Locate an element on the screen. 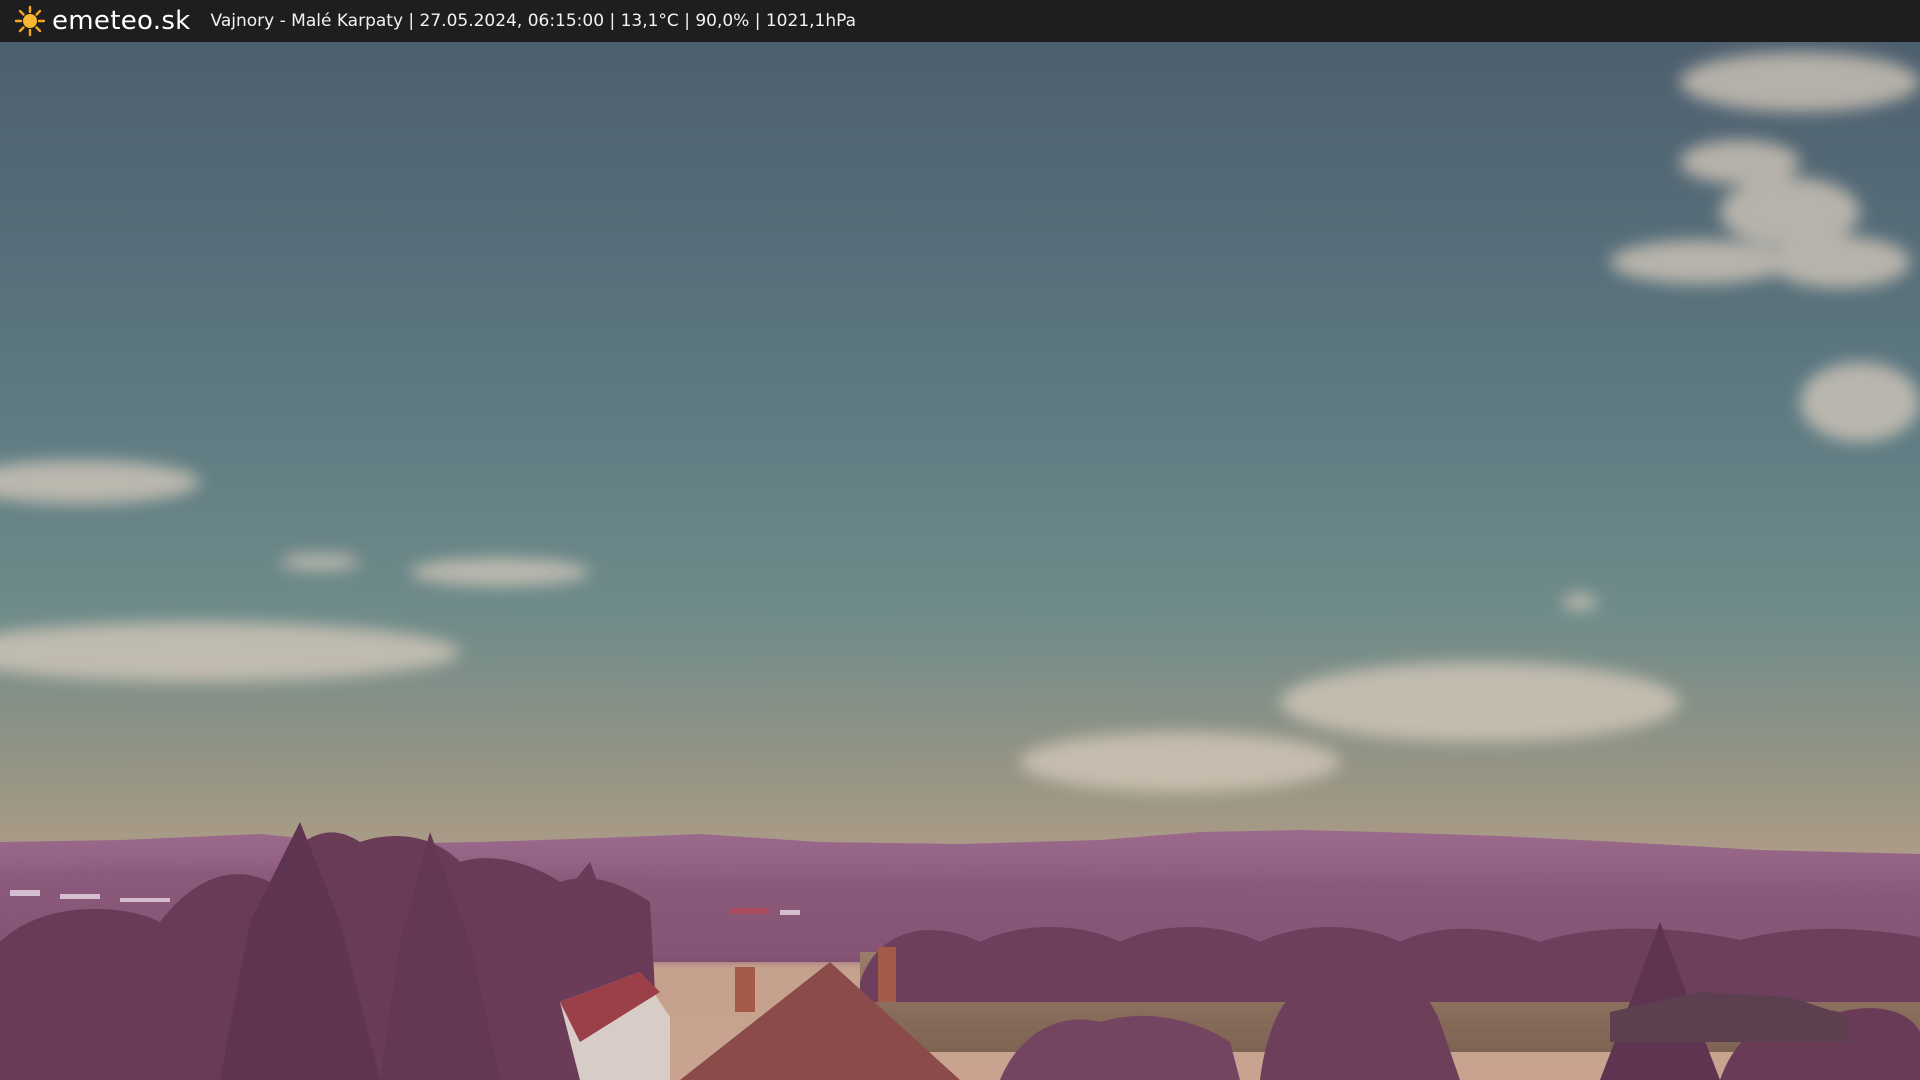 The height and width of the screenshot is (1080, 1920). brand-logo: emeteo.sk is located at coordinates (102, 21).